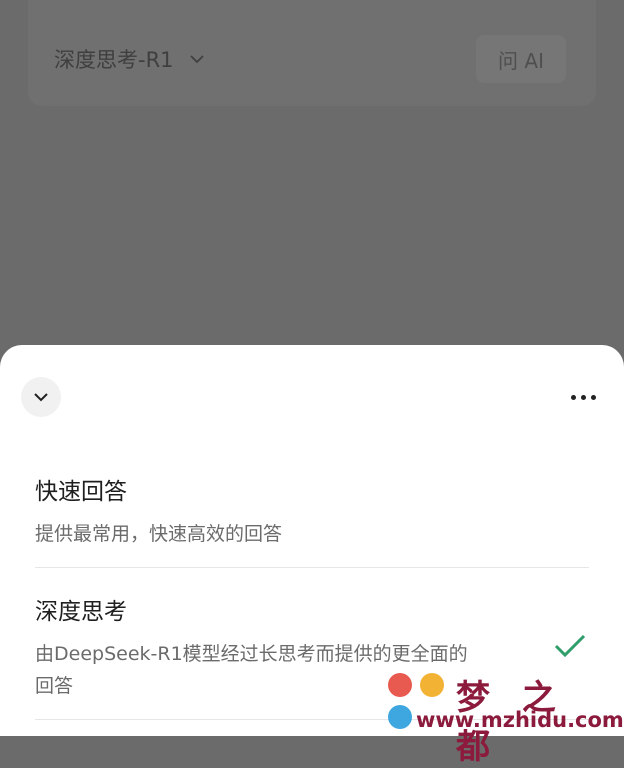 Image resolution: width=624 pixels, height=768 pixels. I want to click on model-selector: 深度思考-R1, so click(130, 59).